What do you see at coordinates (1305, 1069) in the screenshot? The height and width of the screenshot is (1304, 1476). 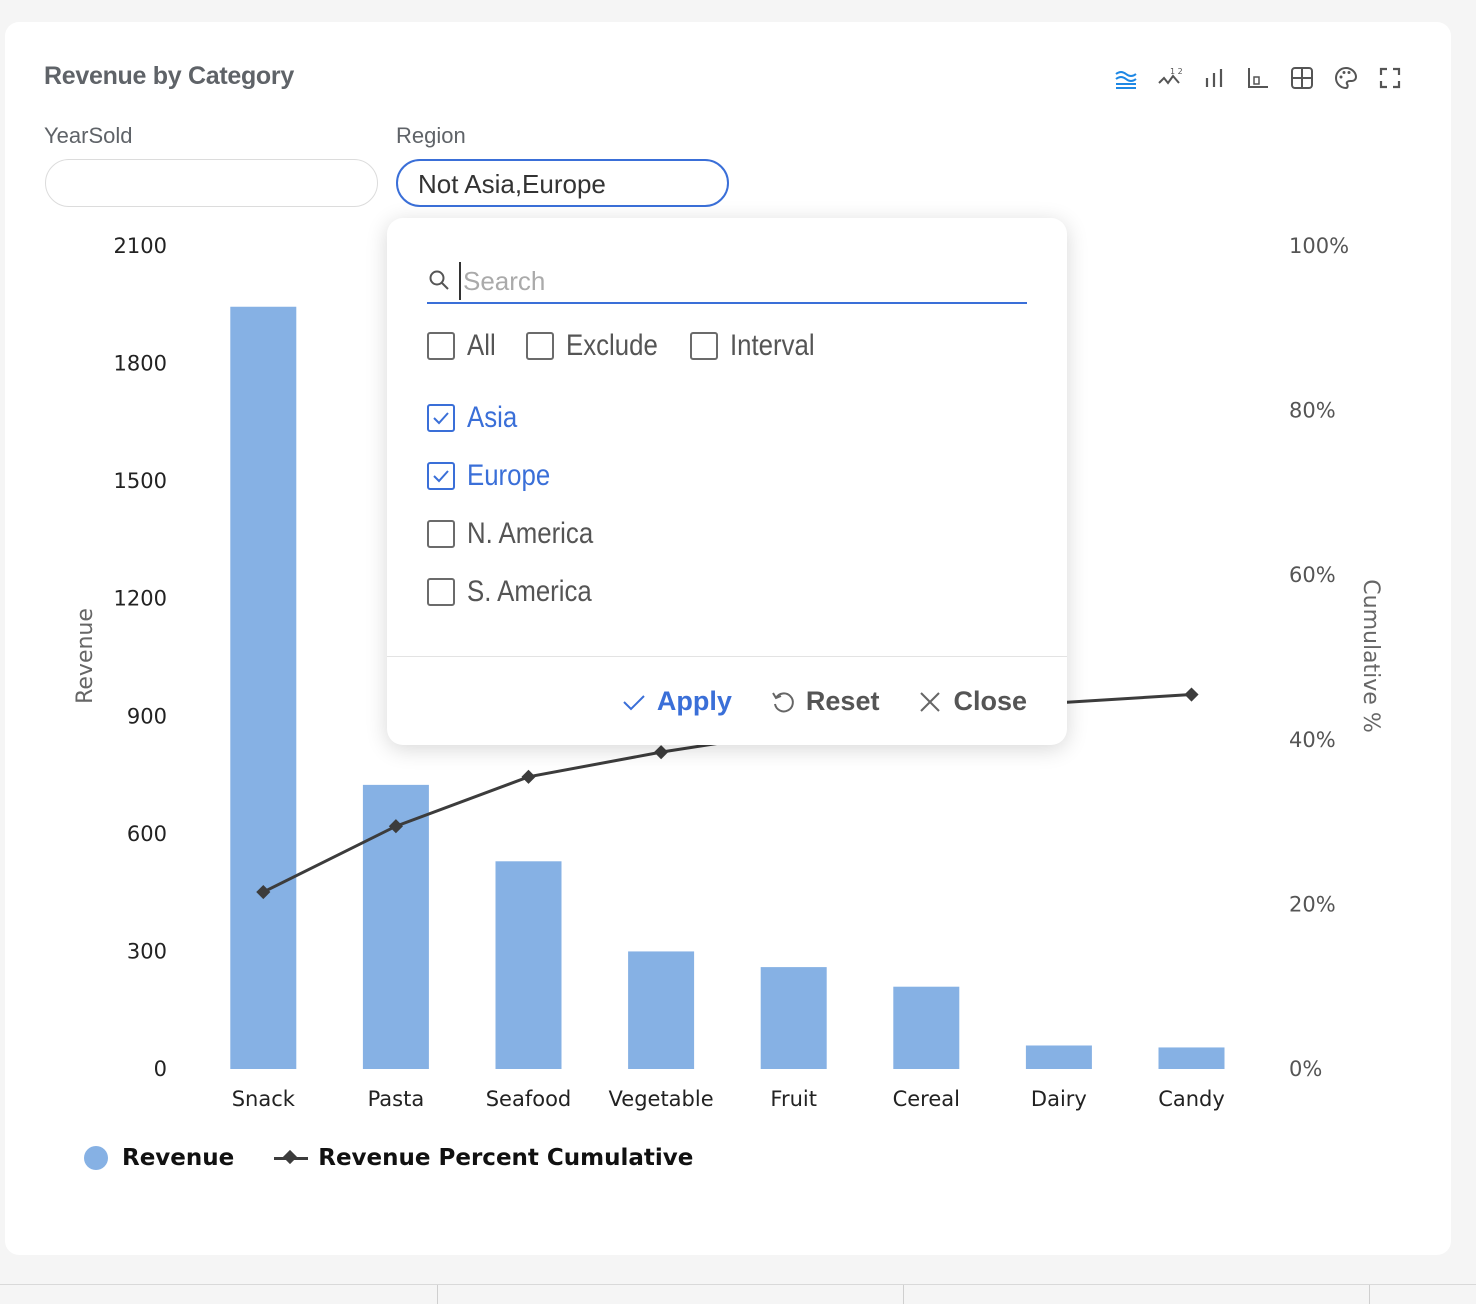 I see `y2-tick-label: 0%` at bounding box center [1305, 1069].